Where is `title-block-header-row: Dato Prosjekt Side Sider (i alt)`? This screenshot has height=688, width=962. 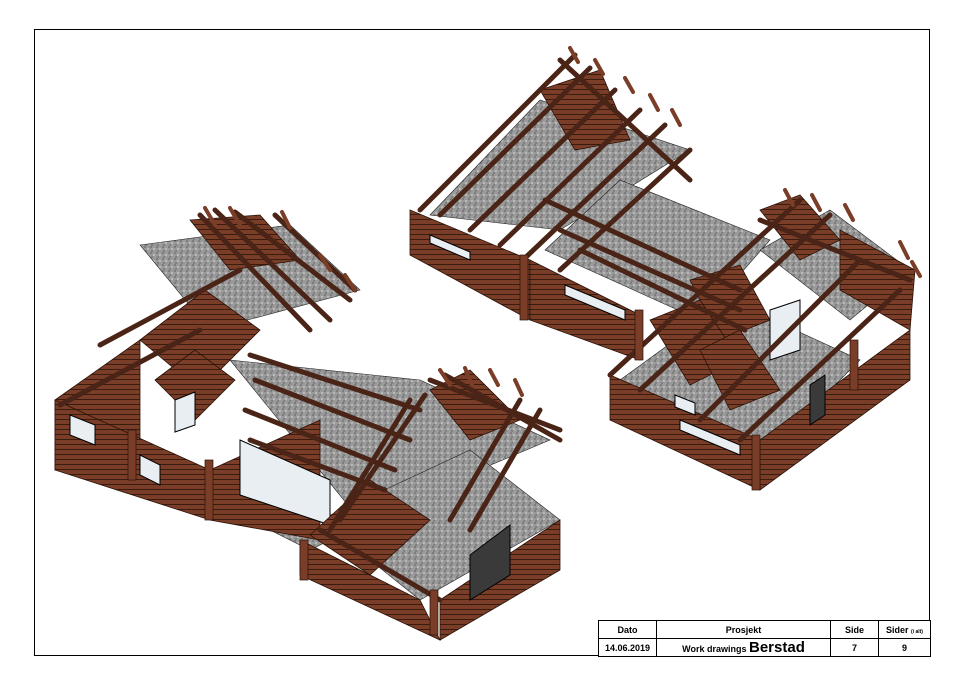 title-block-header-row: Dato Prosjekt Side Sider (i alt) is located at coordinates (764, 629).